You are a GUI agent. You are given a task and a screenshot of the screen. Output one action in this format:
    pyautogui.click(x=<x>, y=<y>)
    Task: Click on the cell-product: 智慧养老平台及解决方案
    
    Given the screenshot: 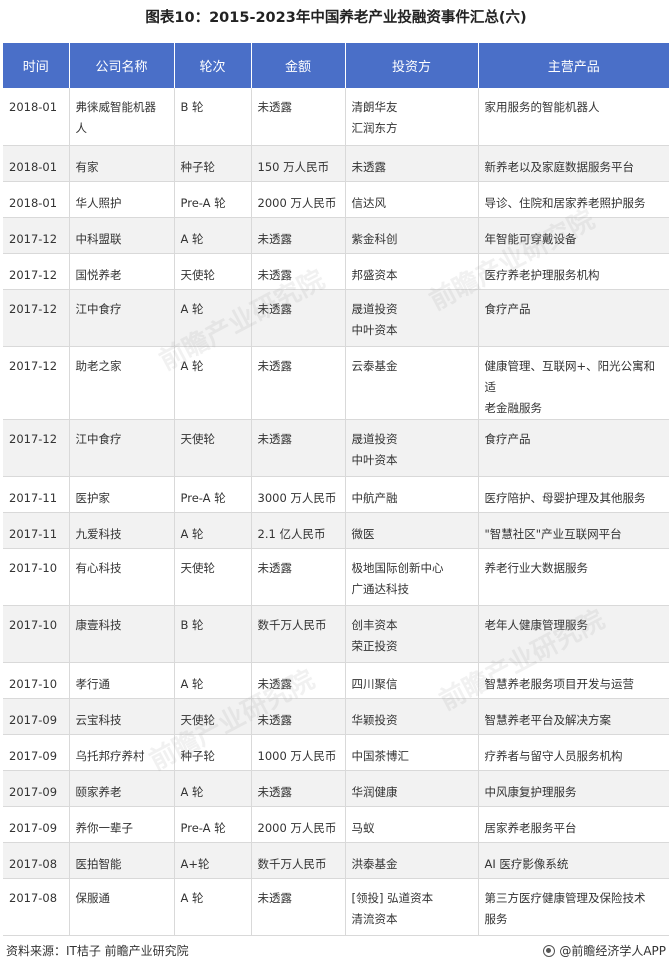 What is the action you would take?
    pyautogui.click(x=573, y=716)
    